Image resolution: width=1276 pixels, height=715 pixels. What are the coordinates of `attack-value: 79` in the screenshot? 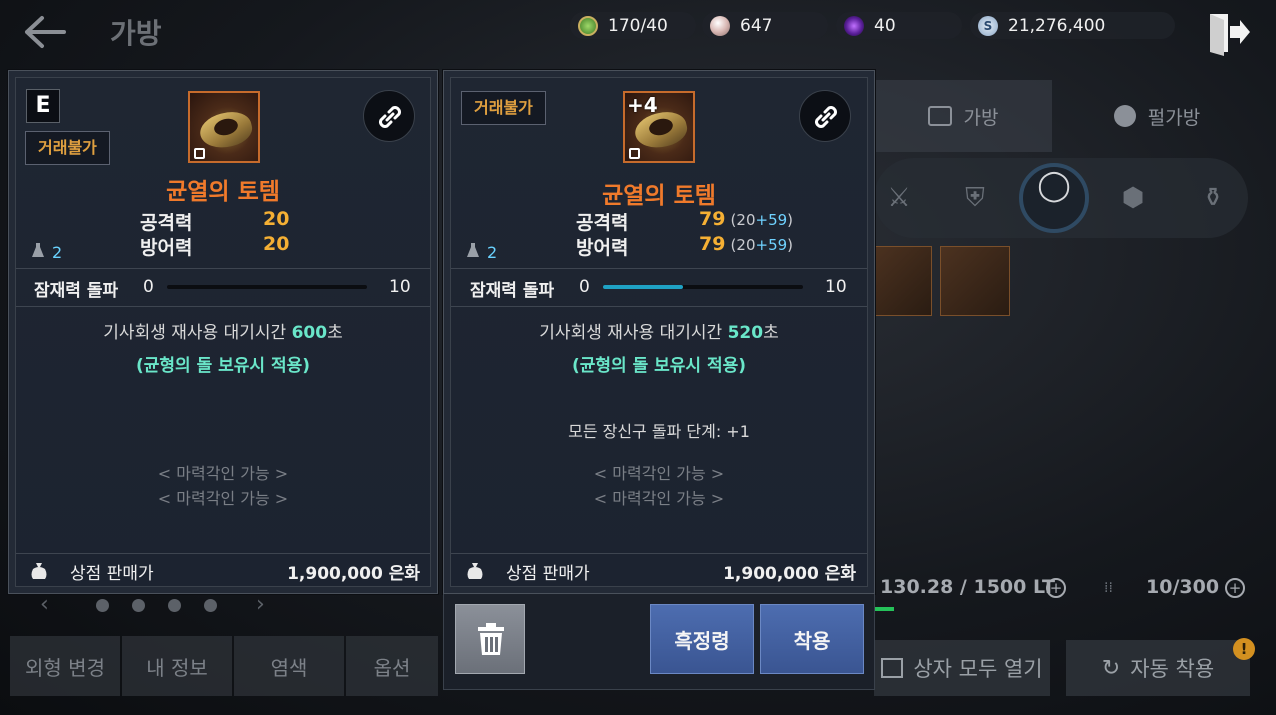 It's located at (712, 219).